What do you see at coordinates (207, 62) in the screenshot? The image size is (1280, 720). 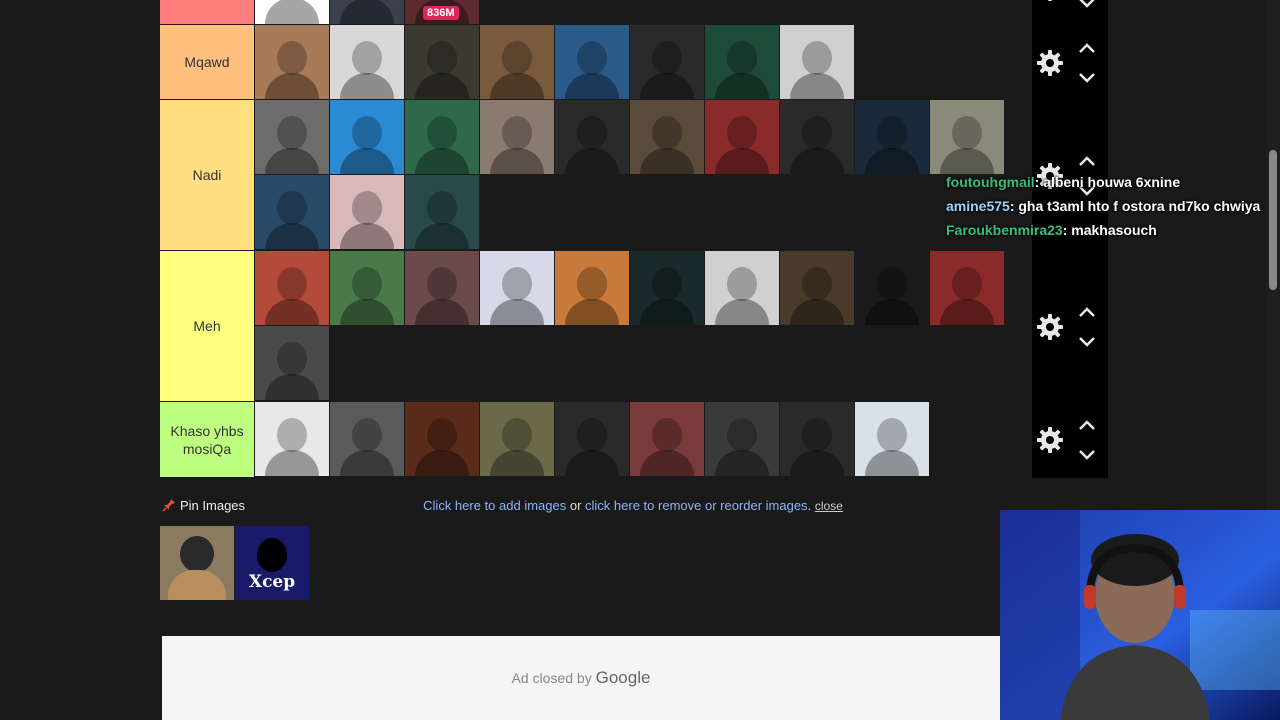 I see `tier-label: Mqawd` at bounding box center [207, 62].